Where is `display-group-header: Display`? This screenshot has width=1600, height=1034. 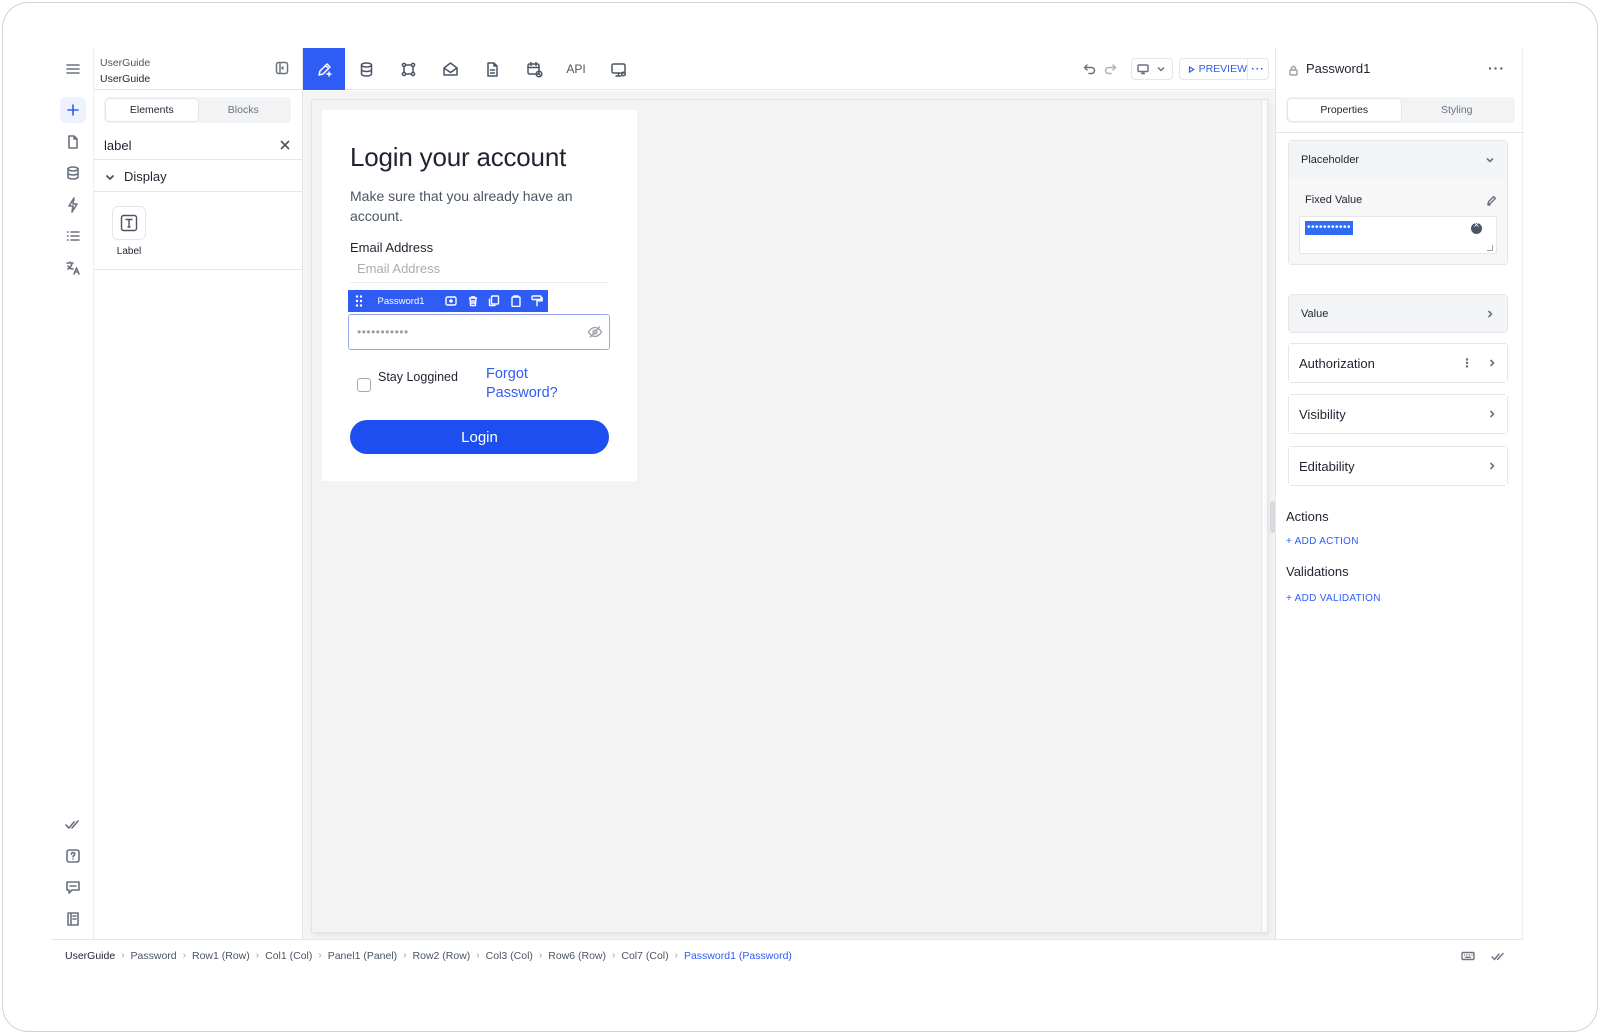
display-group-header: Display is located at coordinates (198, 176).